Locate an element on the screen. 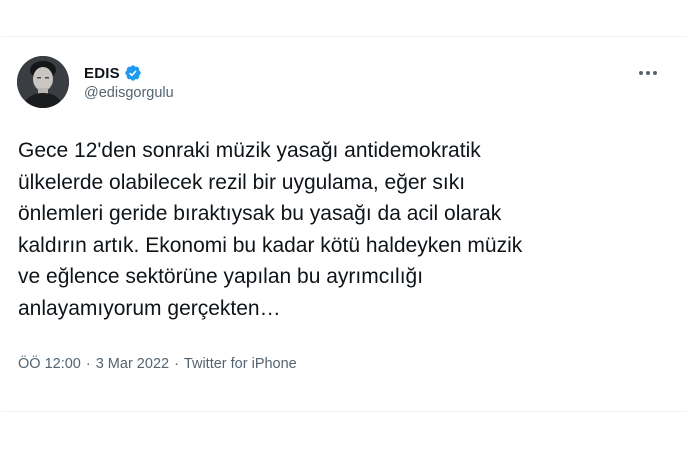 The width and height of the screenshot is (690, 450). avatar is located at coordinates (43, 82).